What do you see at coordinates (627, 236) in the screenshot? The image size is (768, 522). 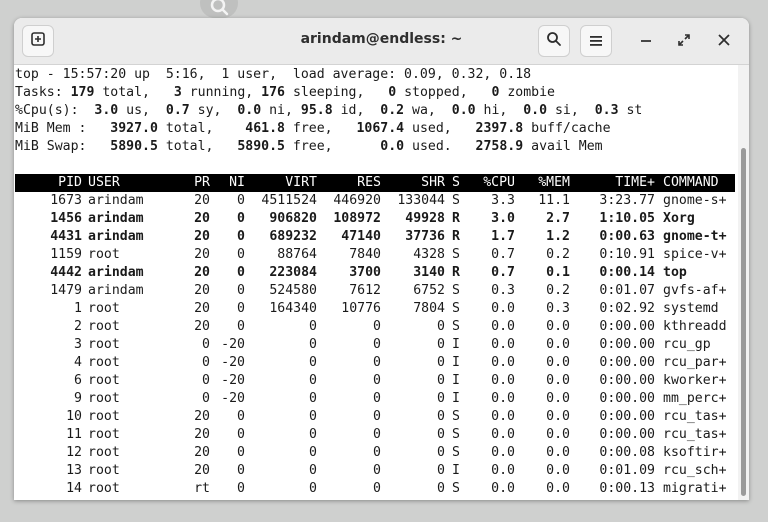 I see `cell-time: 0:00.63` at bounding box center [627, 236].